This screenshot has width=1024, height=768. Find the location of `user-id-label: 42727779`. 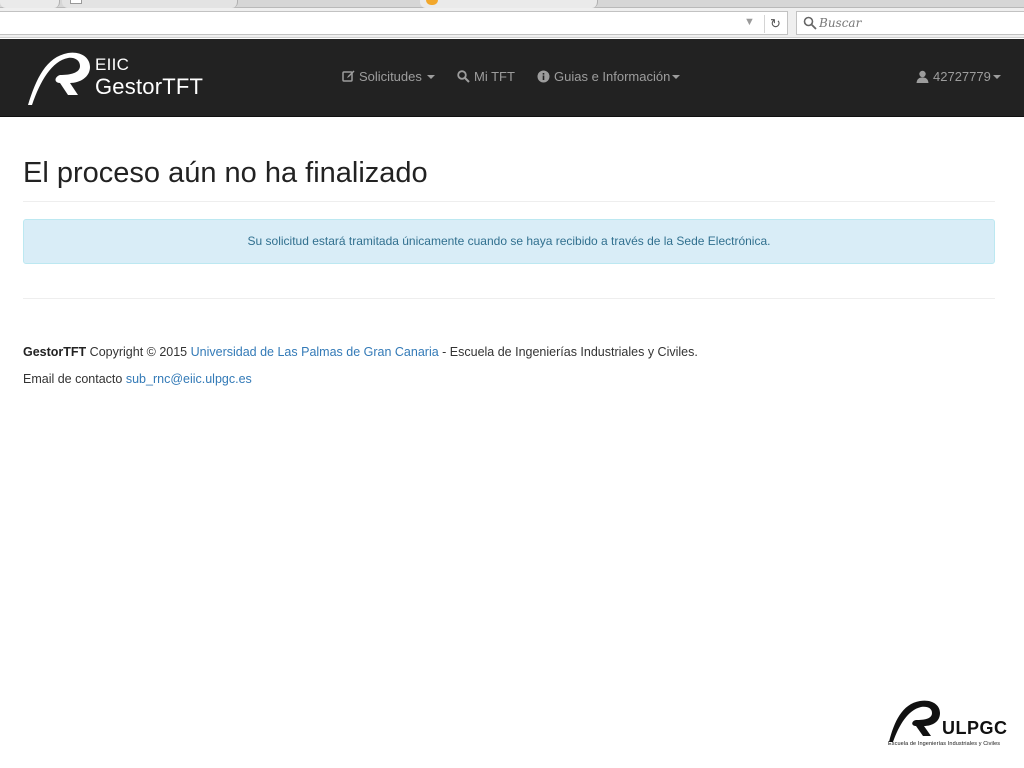

user-id-label: 42727779 is located at coordinates (962, 76).